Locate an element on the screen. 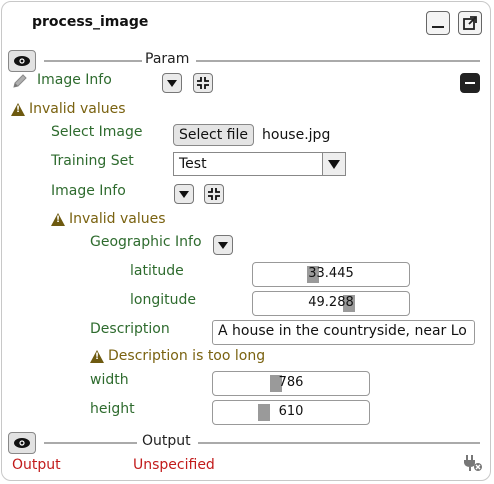 The height and width of the screenshot is (484, 494). training-set-select: Test is located at coordinates (259, 164).